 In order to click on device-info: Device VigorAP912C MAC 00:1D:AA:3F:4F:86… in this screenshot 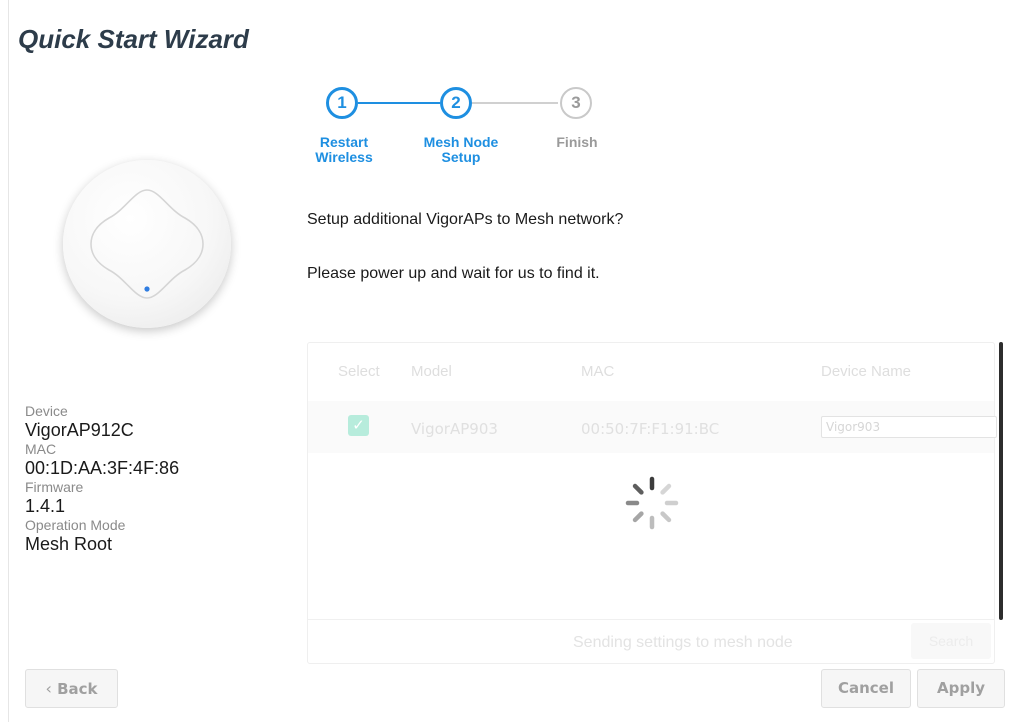, I will do `click(155, 479)`.